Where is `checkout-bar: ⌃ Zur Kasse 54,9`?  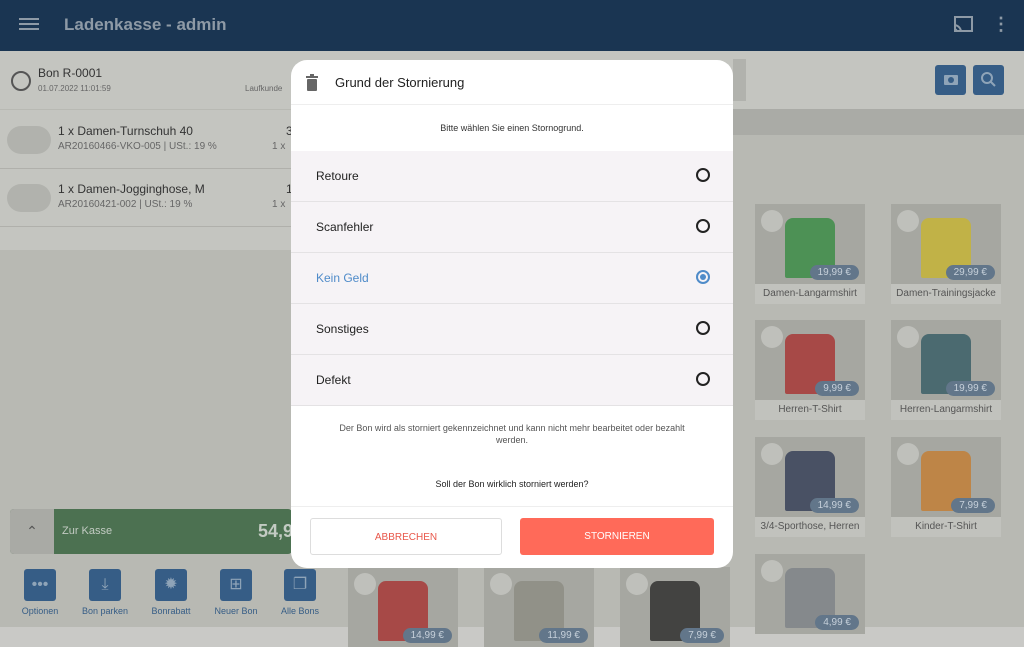
checkout-bar: ⌃ Zur Kasse 54,9 is located at coordinates (152, 531).